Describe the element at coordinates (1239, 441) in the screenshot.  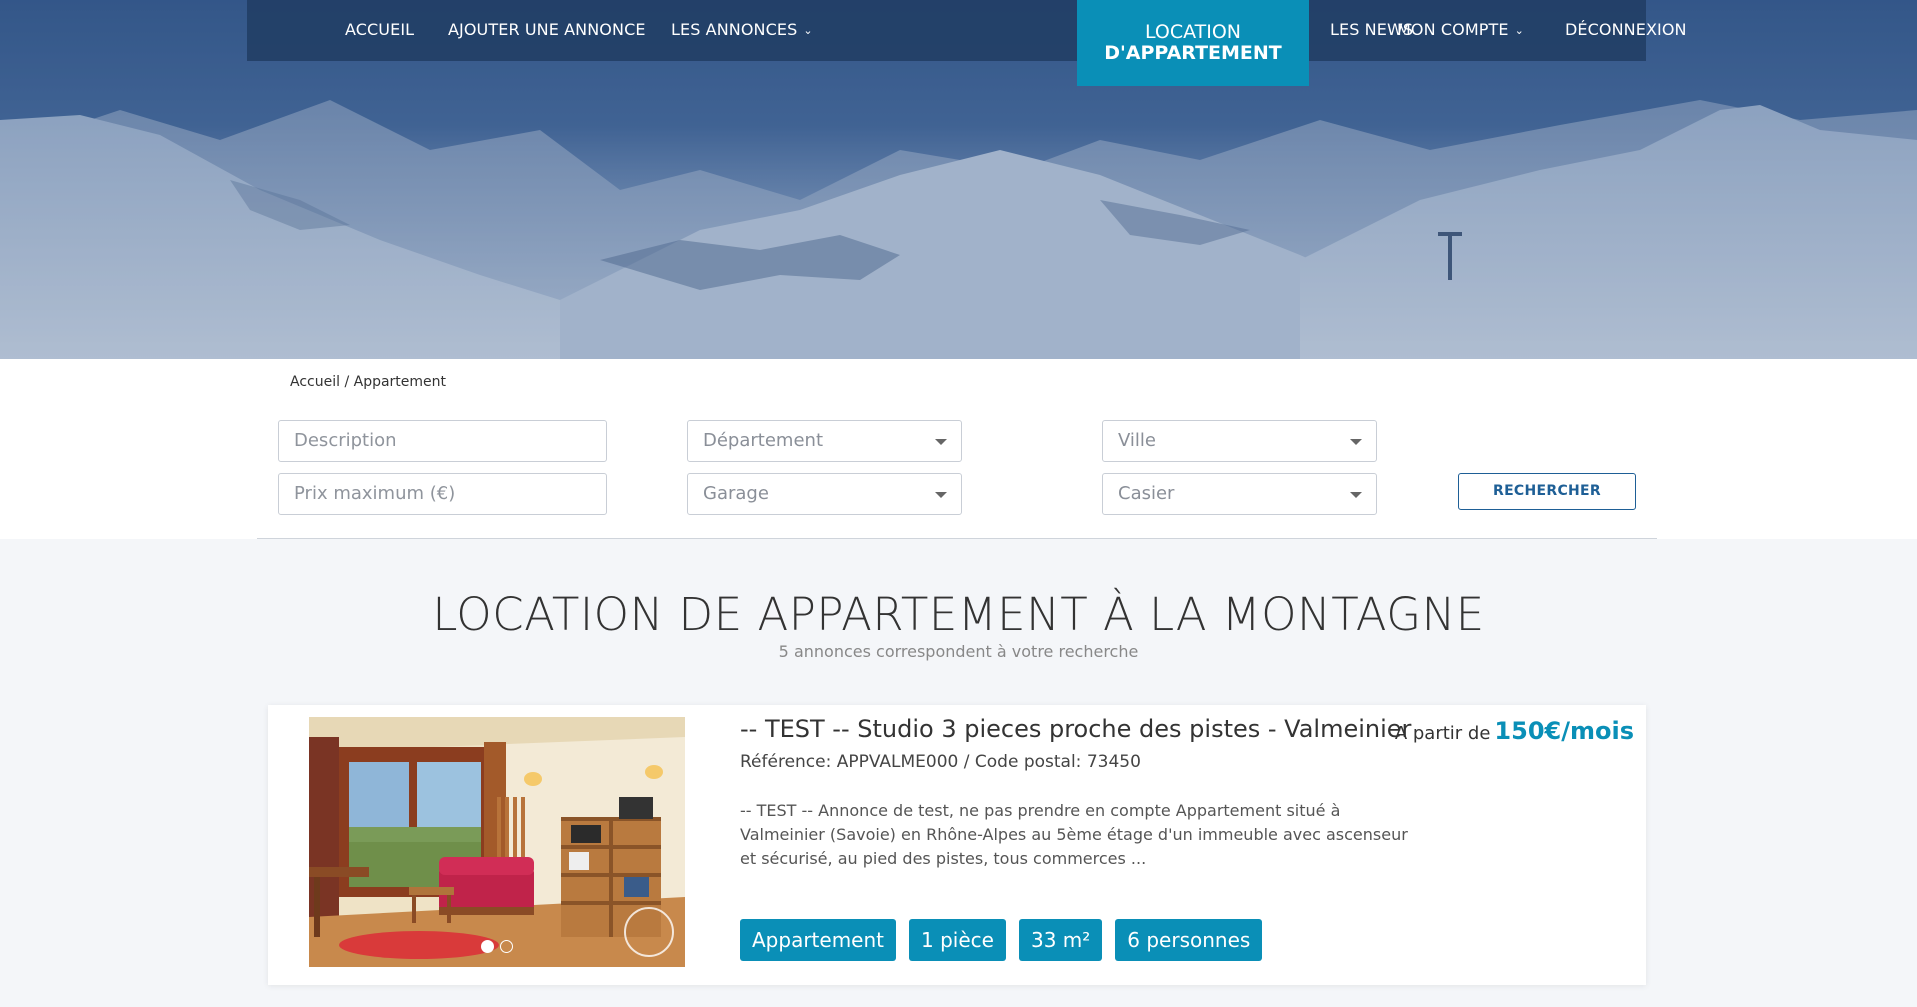
I see `ville-select: Ville` at that location.